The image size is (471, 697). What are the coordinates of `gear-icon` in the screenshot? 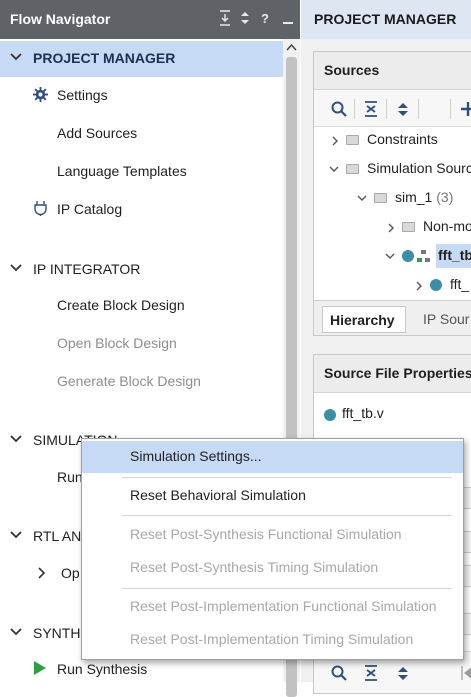 It's located at (40, 94).